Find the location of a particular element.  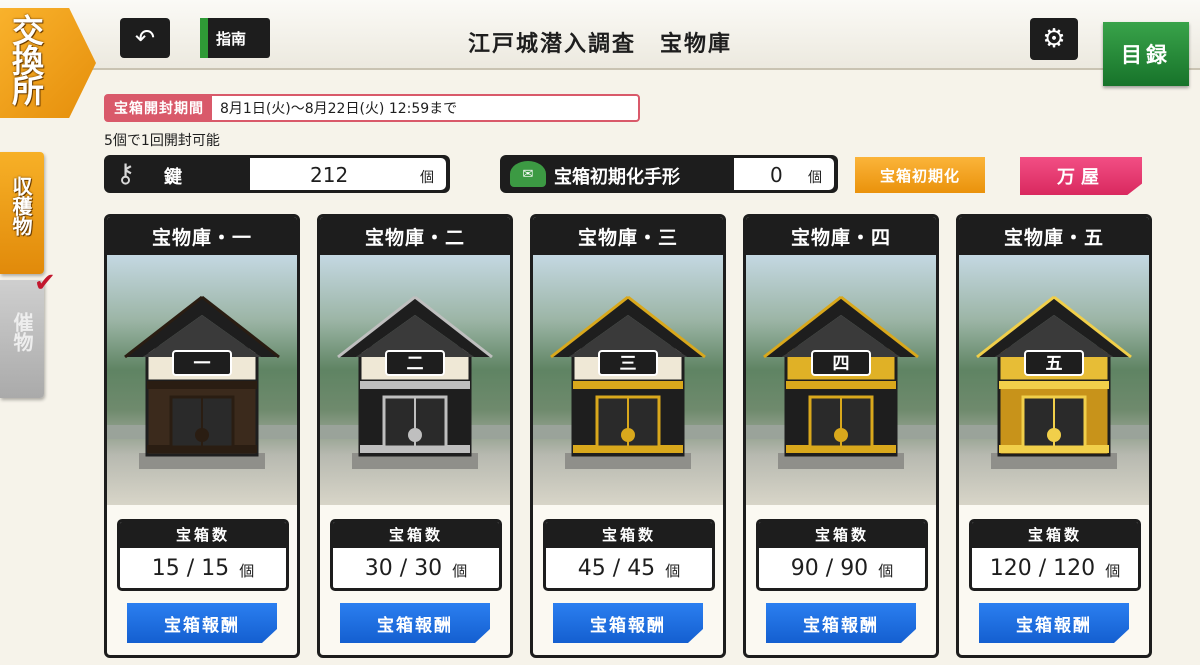

open-note: 5個で1回開封可能 is located at coordinates (162, 141).